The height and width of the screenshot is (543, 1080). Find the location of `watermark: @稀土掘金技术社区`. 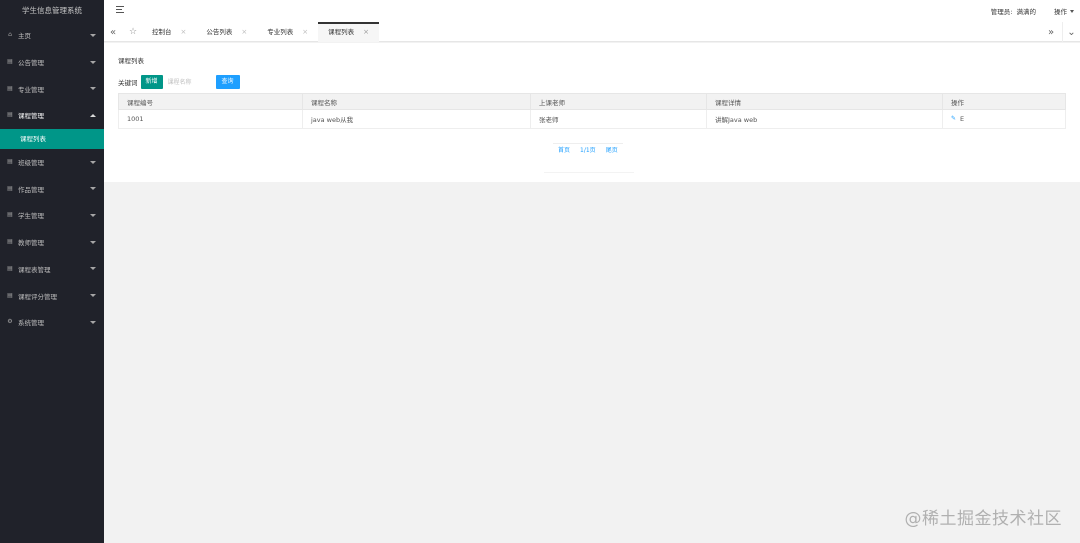

watermark: @稀土掘金技术社区 is located at coordinates (983, 519).